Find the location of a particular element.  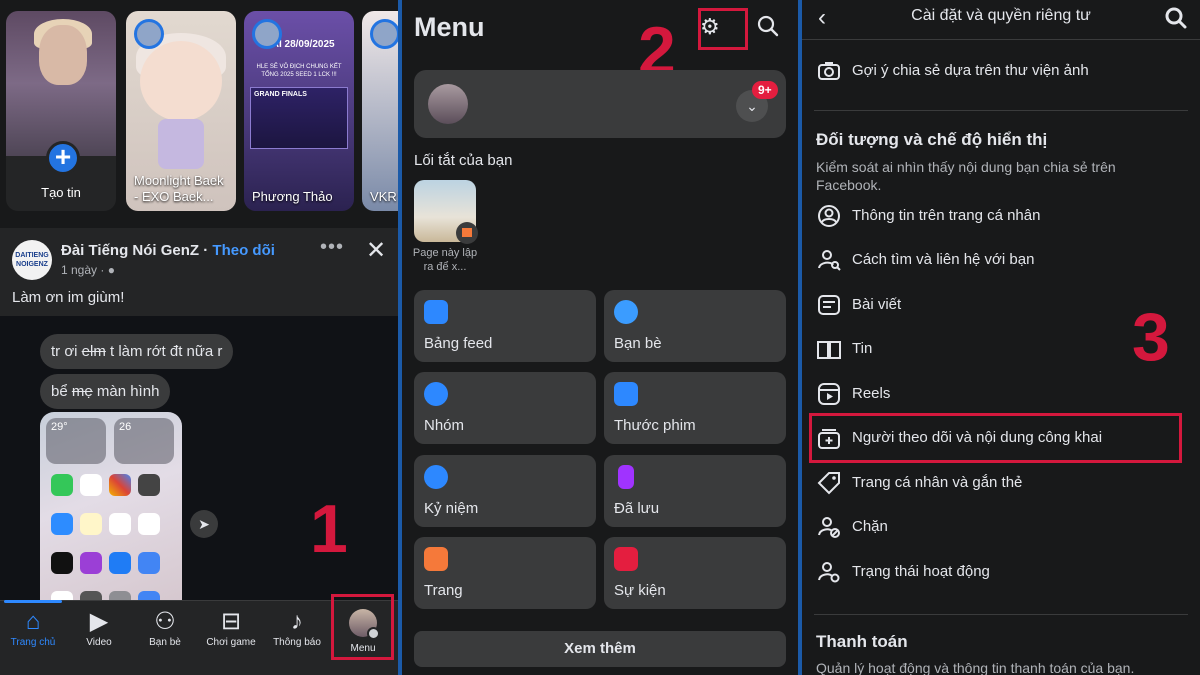

nav-label: Bạn bè is located at coordinates (165, 642).